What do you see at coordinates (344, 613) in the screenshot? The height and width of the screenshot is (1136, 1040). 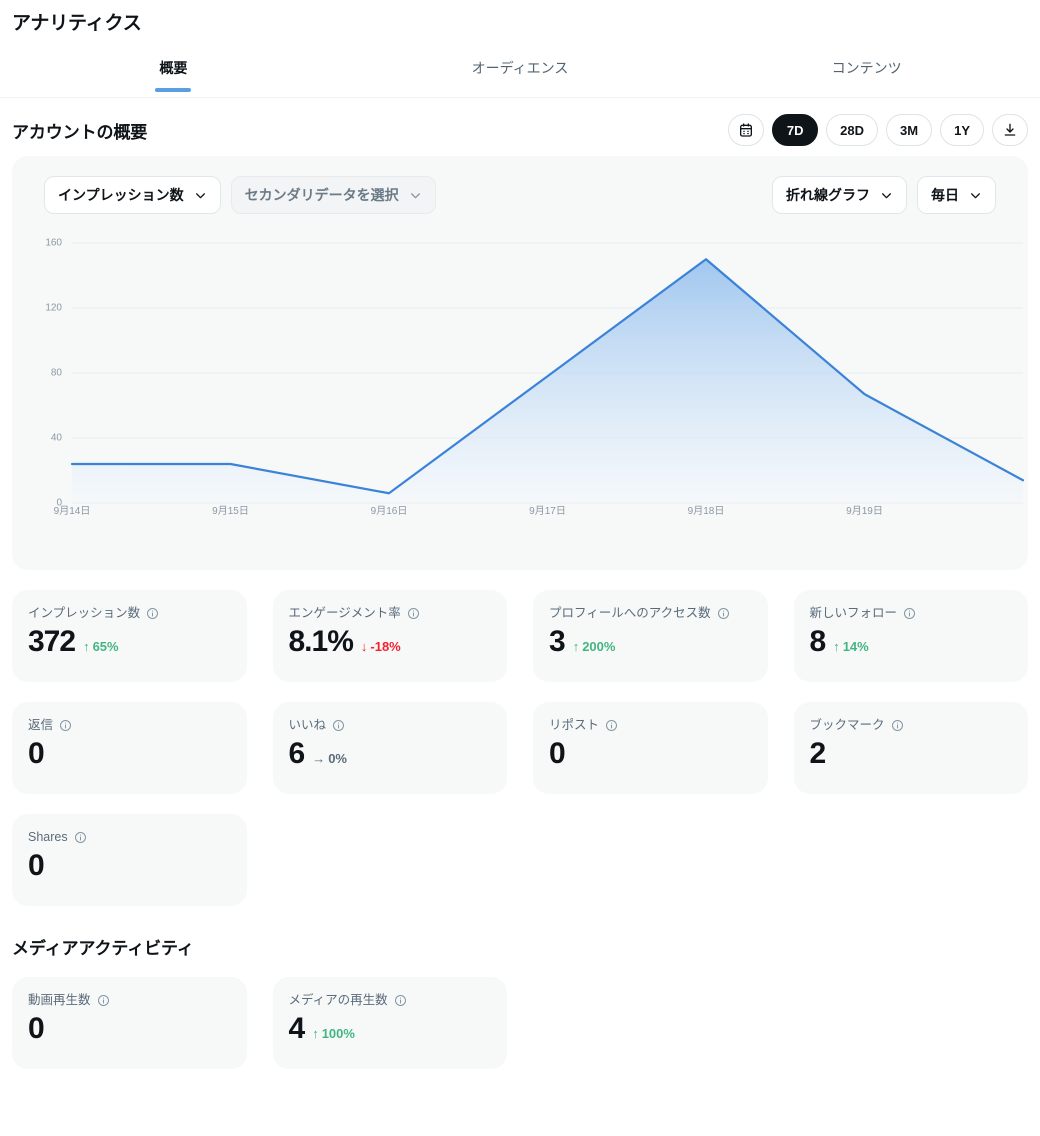 I see `metric-label-text: エンゲージメント率` at bounding box center [344, 613].